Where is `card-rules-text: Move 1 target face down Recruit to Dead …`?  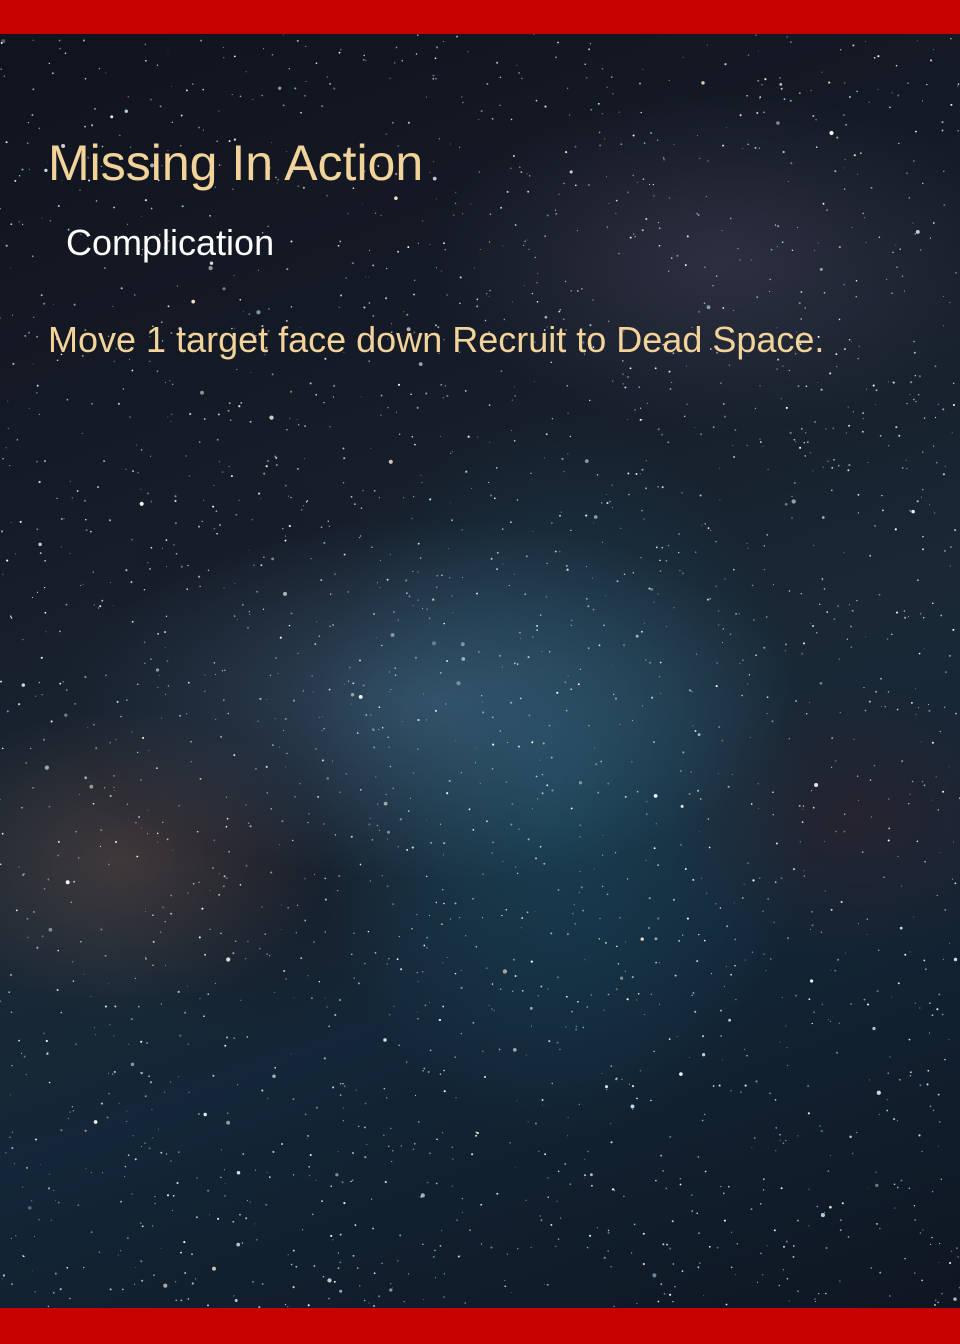 card-rules-text: Move 1 target face down Recruit to Dead … is located at coordinates (436, 339).